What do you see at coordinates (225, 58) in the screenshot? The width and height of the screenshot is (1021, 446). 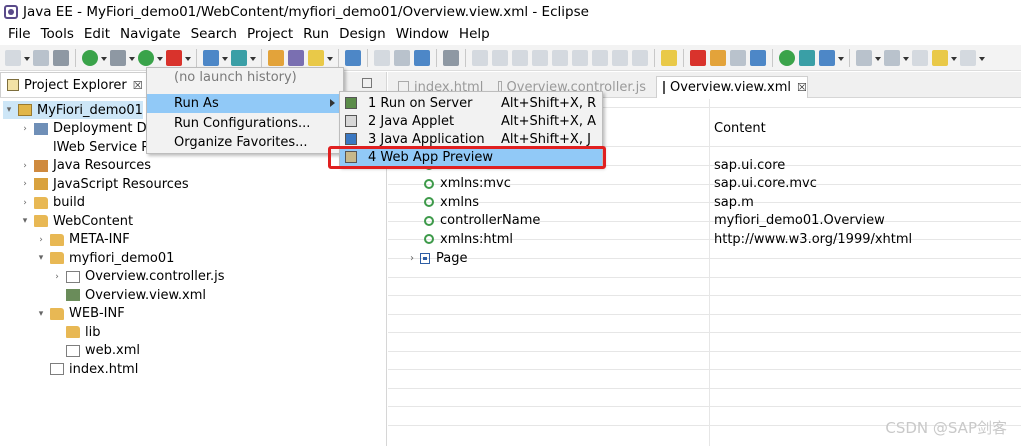 I see `new-server-dropdown-icon` at bounding box center [225, 58].